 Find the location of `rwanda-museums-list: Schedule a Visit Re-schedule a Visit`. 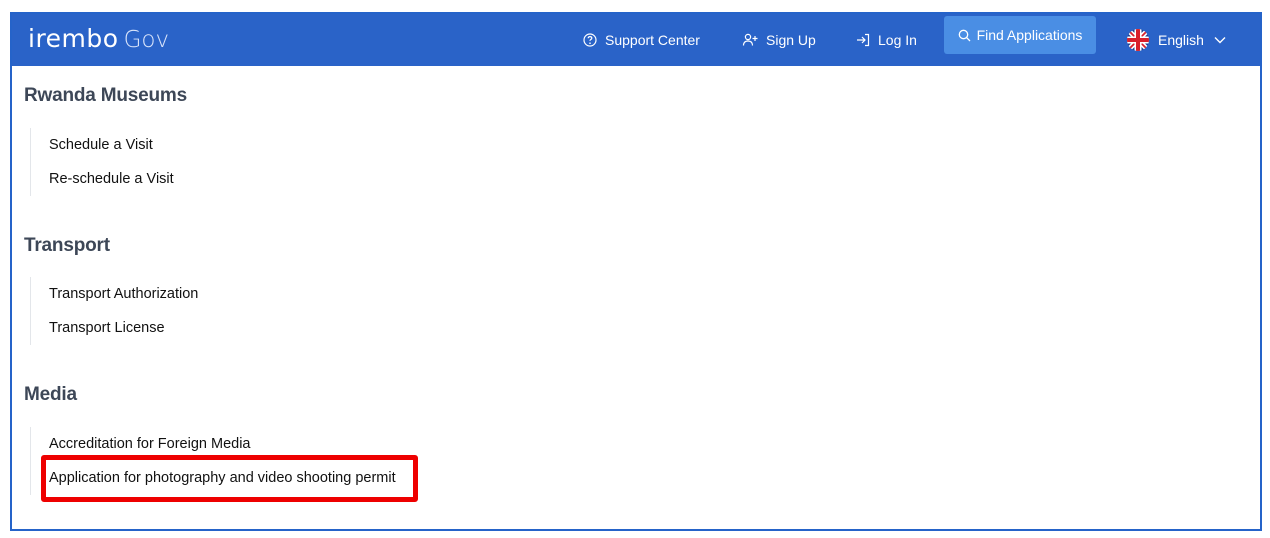

rwanda-museums-list: Schedule a Visit Re-schedule a Visit is located at coordinates (102, 162).